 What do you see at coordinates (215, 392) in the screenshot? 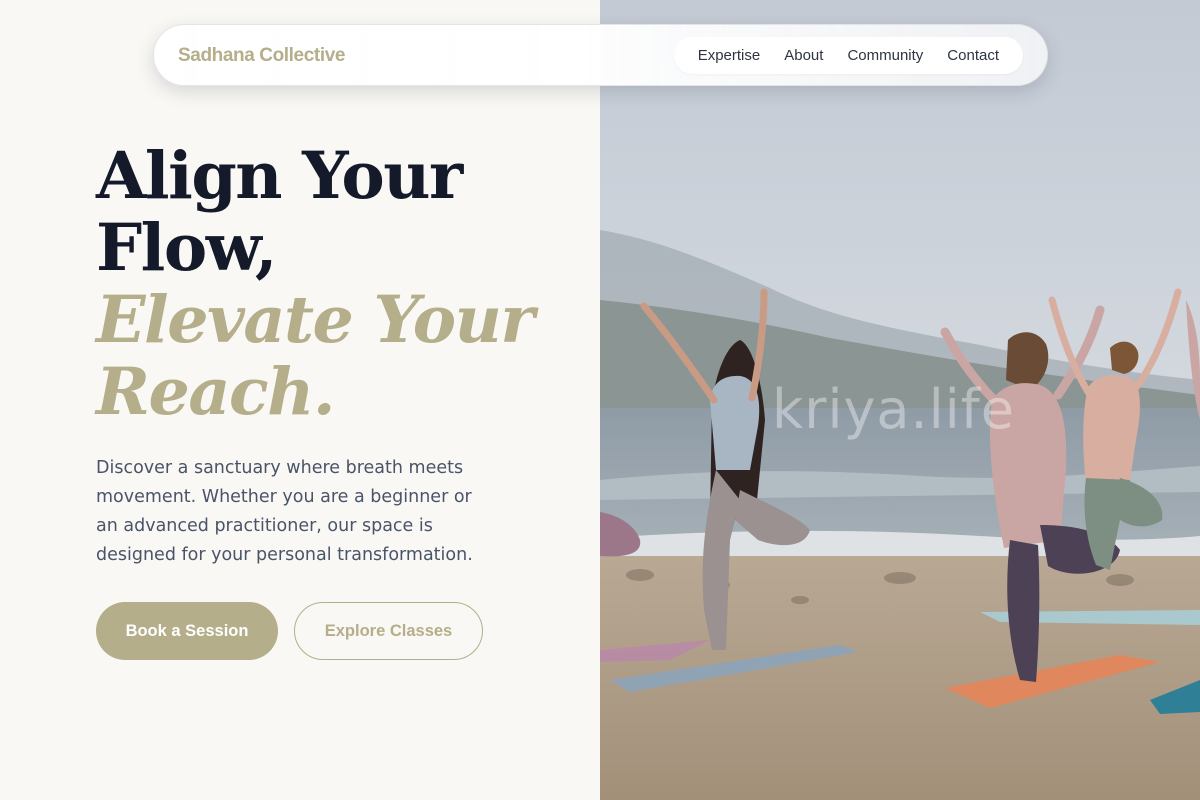
I see `headline-accent-line-2: Reach.` at bounding box center [215, 392].